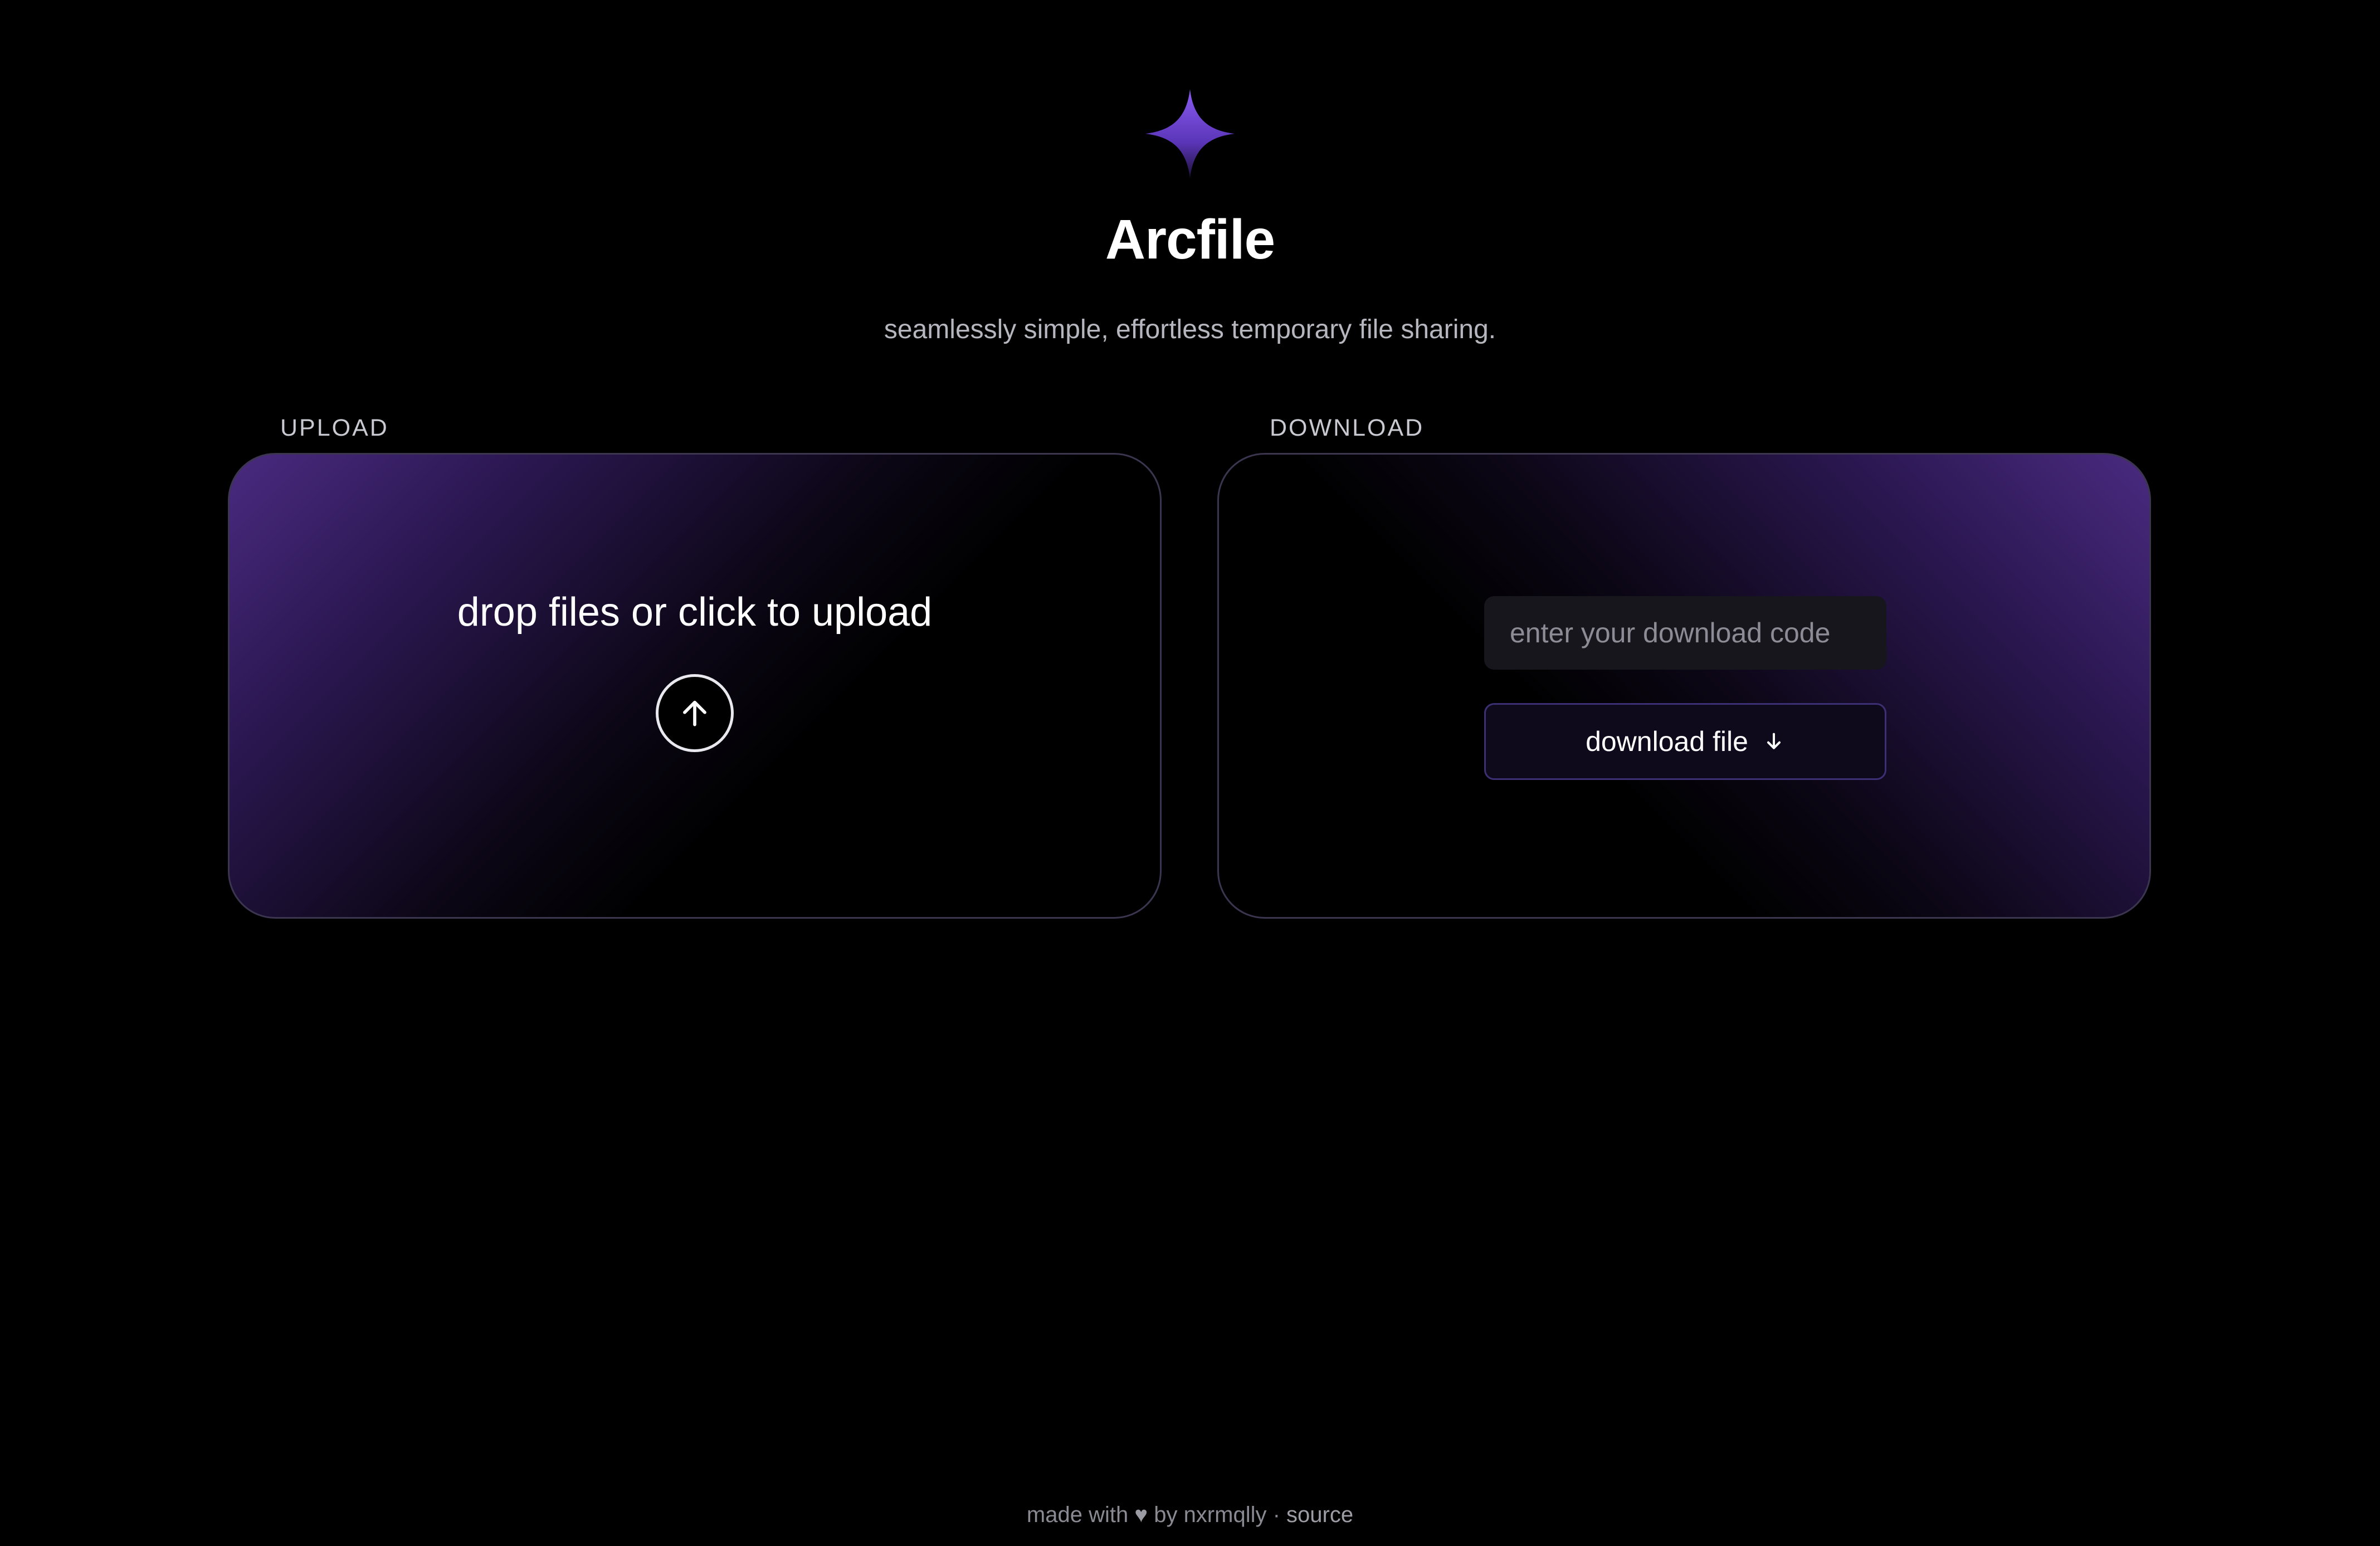 The height and width of the screenshot is (1546, 2380). What do you see at coordinates (1190, 133) in the screenshot?
I see `sparkle-logo-icon` at bounding box center [1190, 133].